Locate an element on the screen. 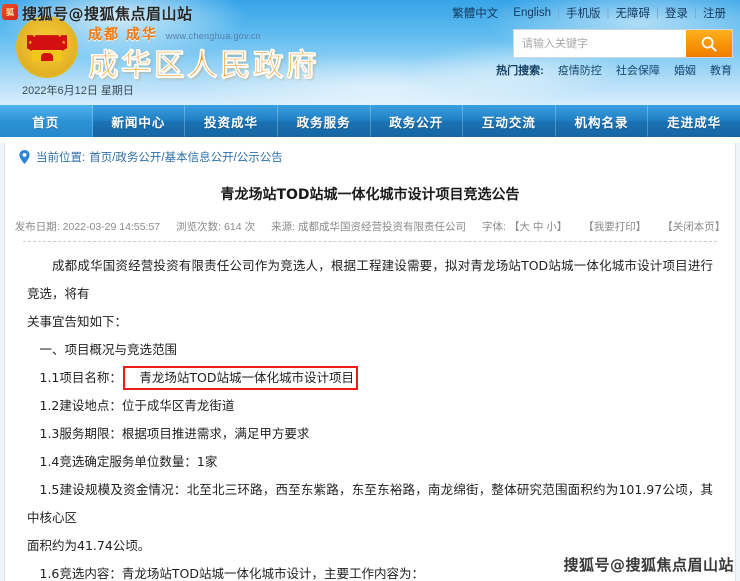 This screenshot has height=581, width=740. nav-label: 投资成华 is located at coordinates (231, 122).